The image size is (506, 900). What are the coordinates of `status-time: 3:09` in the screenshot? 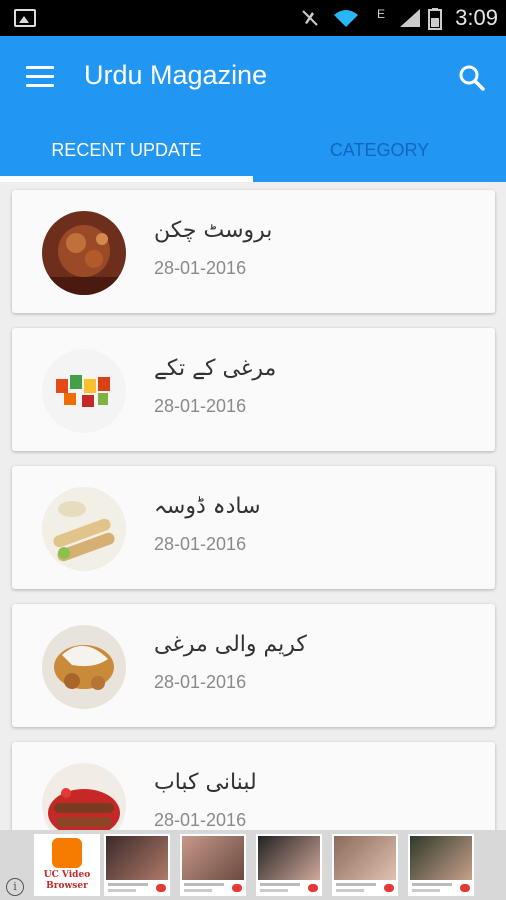 It's located at (476, 17).